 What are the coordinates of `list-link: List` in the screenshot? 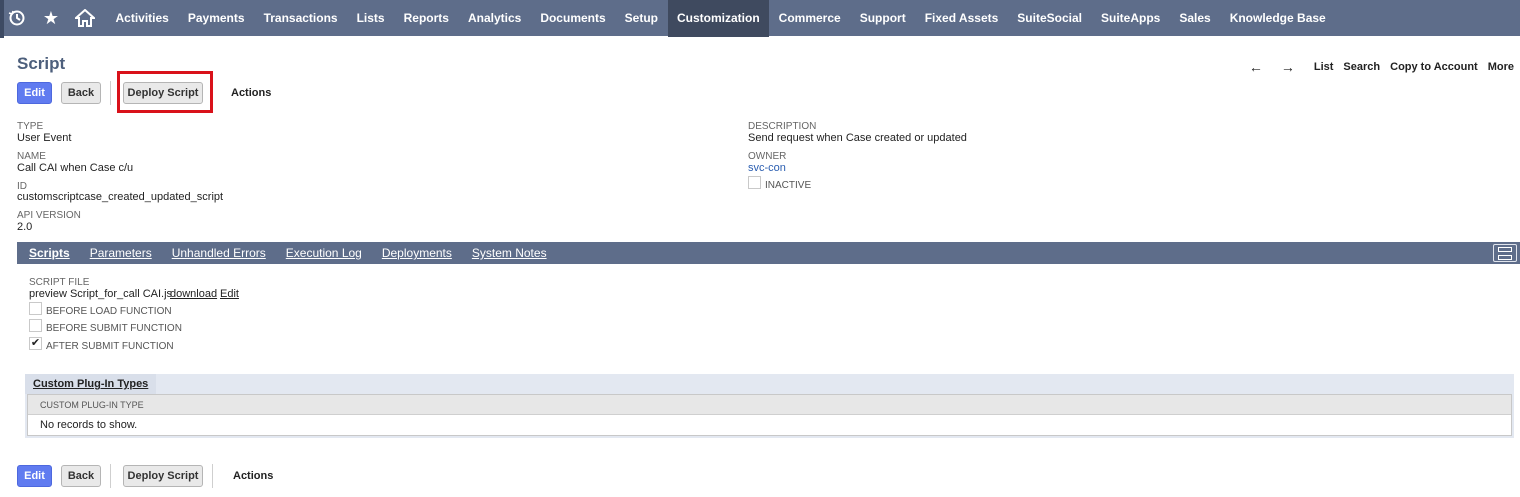 It's located at (1324, 67).